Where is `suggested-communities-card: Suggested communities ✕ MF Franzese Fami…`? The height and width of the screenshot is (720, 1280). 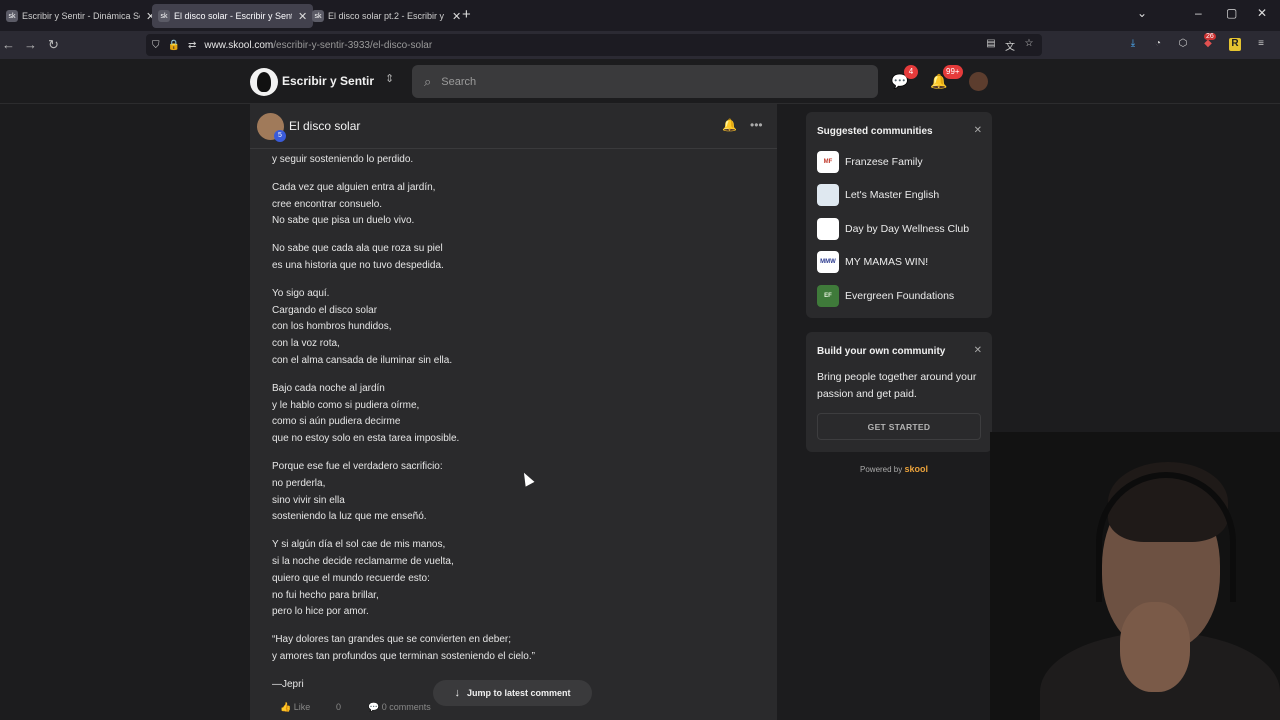 suggested-communities-card: Suggested communities ✕ MF Franzese Fami… is located at coordinates (899, 215).